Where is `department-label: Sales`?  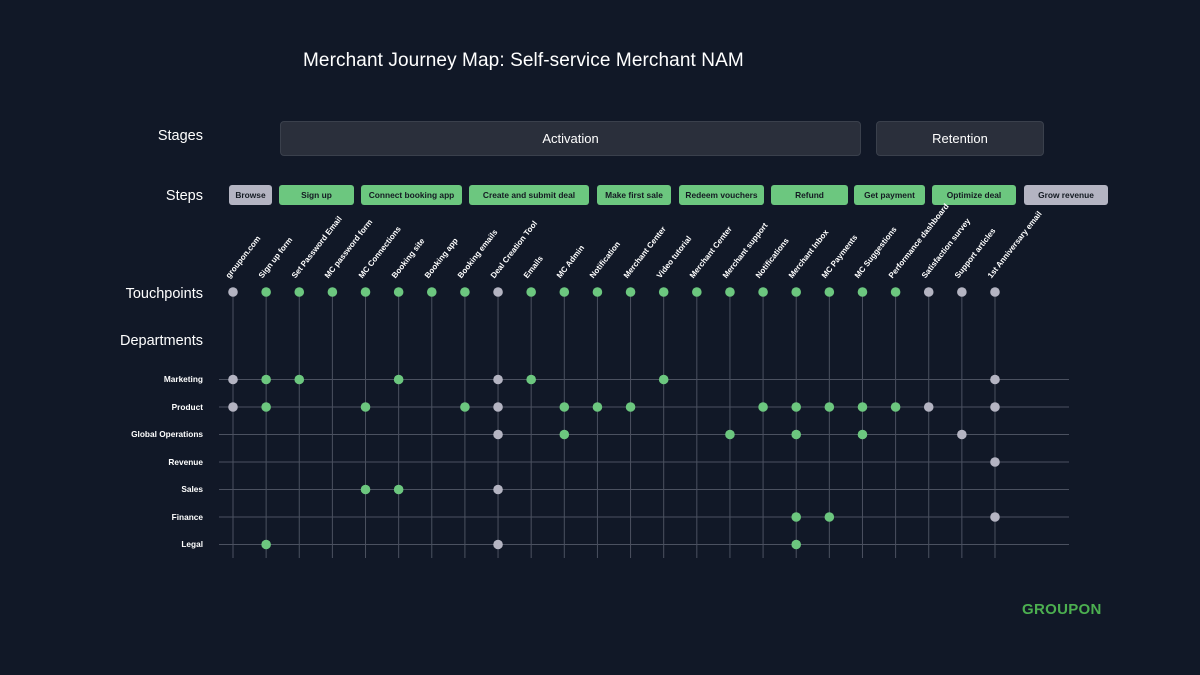
department-label: Sales is located at coordinates (192, 489).